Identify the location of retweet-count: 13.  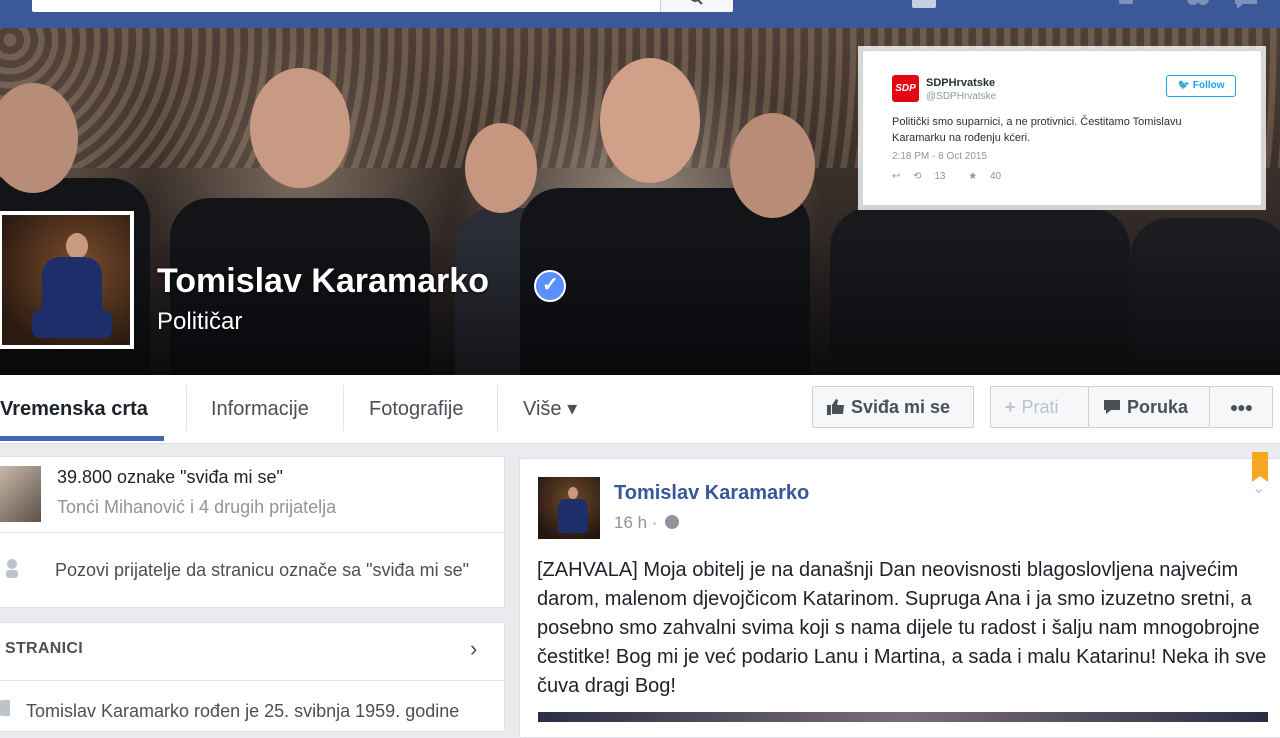
(940, 176).